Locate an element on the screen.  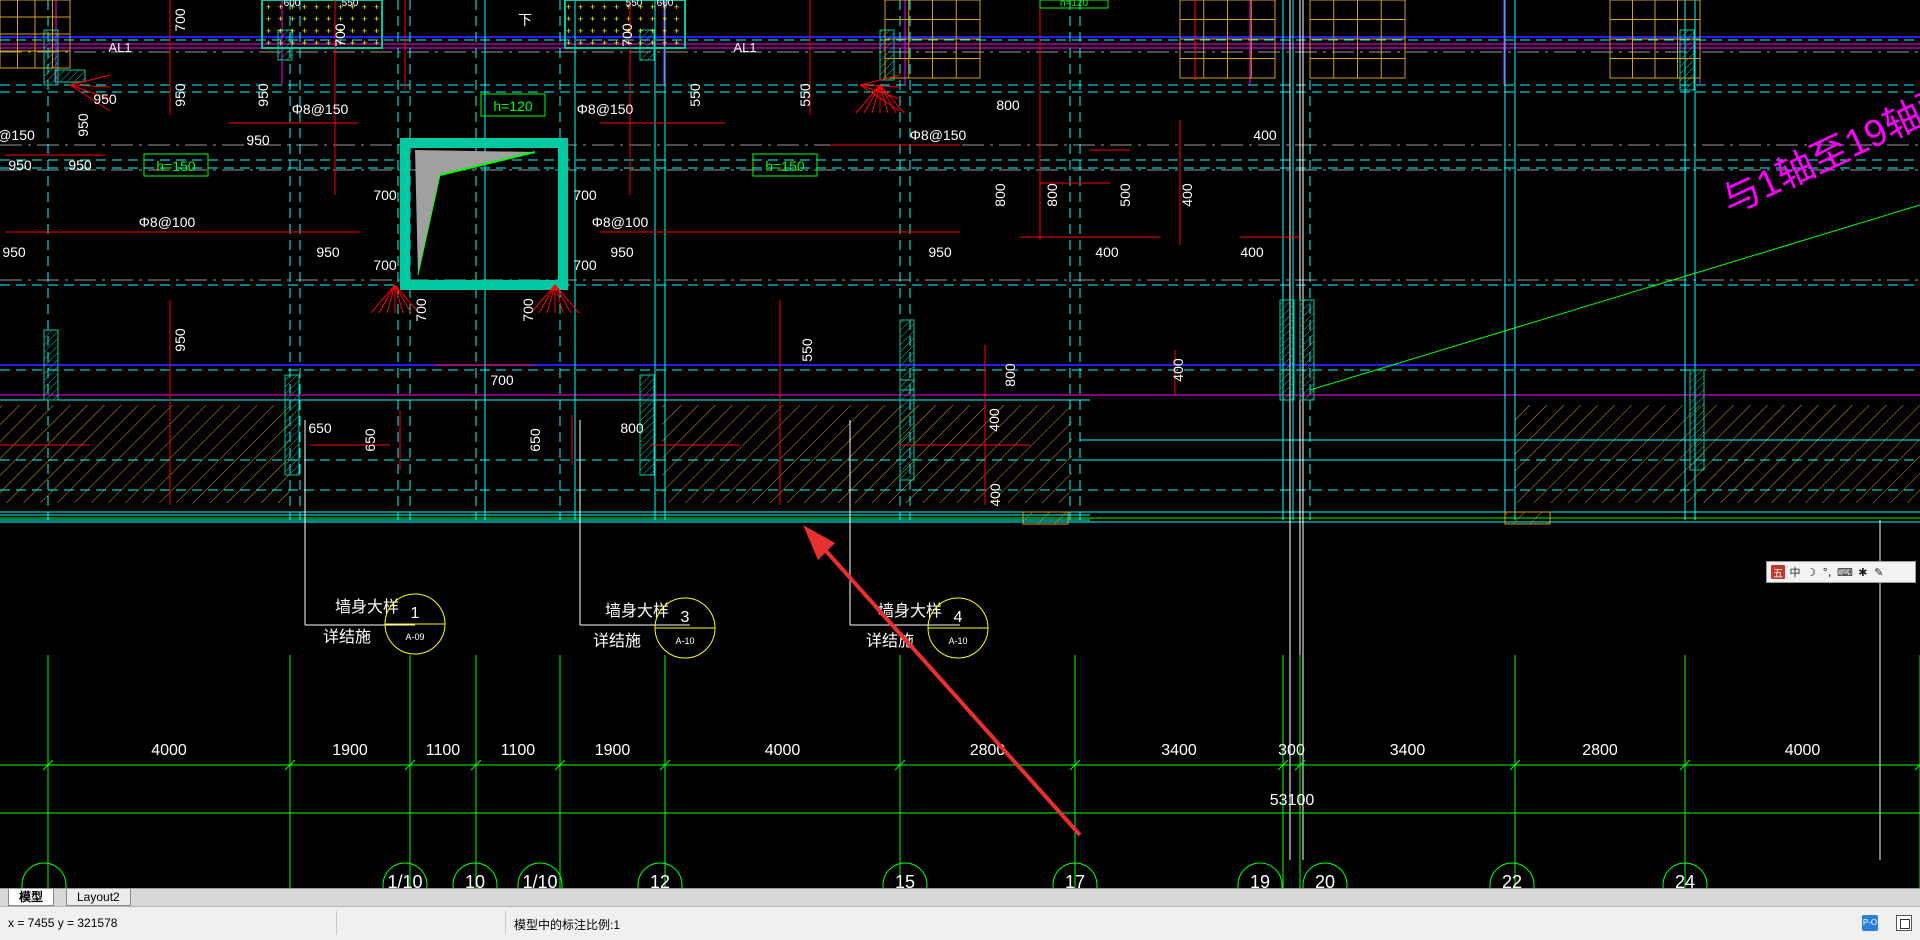
rebar-label: Φ8@100 is located at coordinates (167, 222).